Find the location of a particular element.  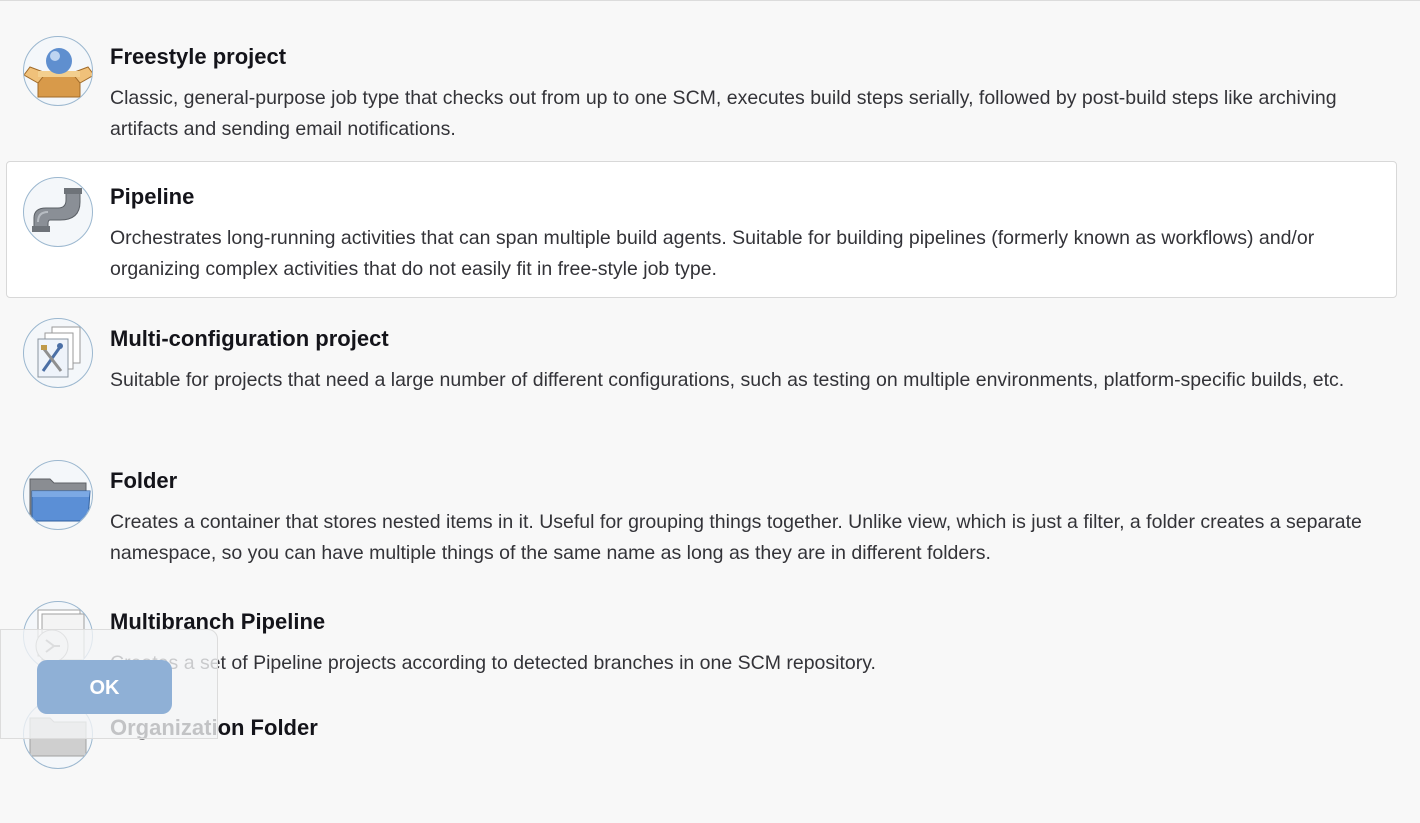

pipe-icon is located at coordinates (58, 212).